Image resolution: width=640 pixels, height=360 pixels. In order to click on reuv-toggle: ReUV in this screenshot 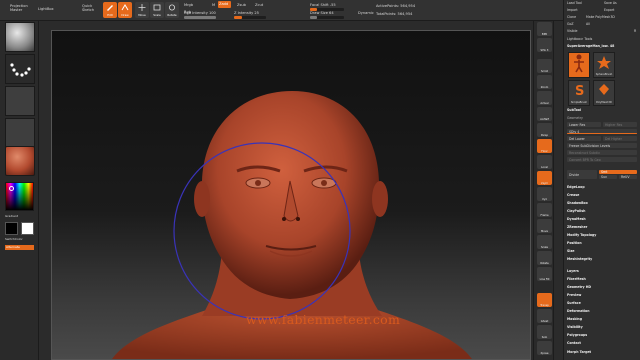, I will do `click(628, 177)`.